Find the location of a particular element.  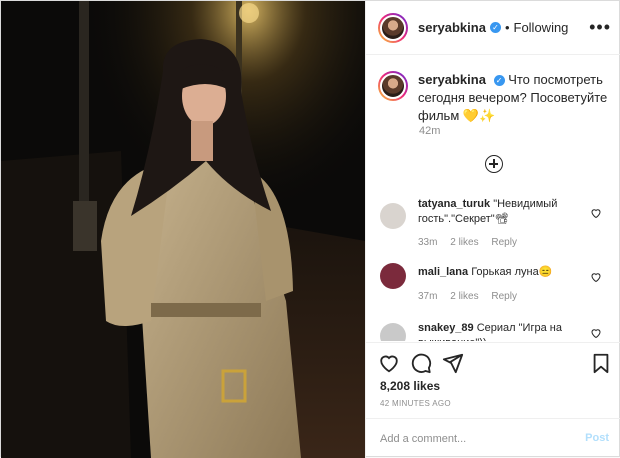

comment-time: 37m is located at coordinates (427, 296).